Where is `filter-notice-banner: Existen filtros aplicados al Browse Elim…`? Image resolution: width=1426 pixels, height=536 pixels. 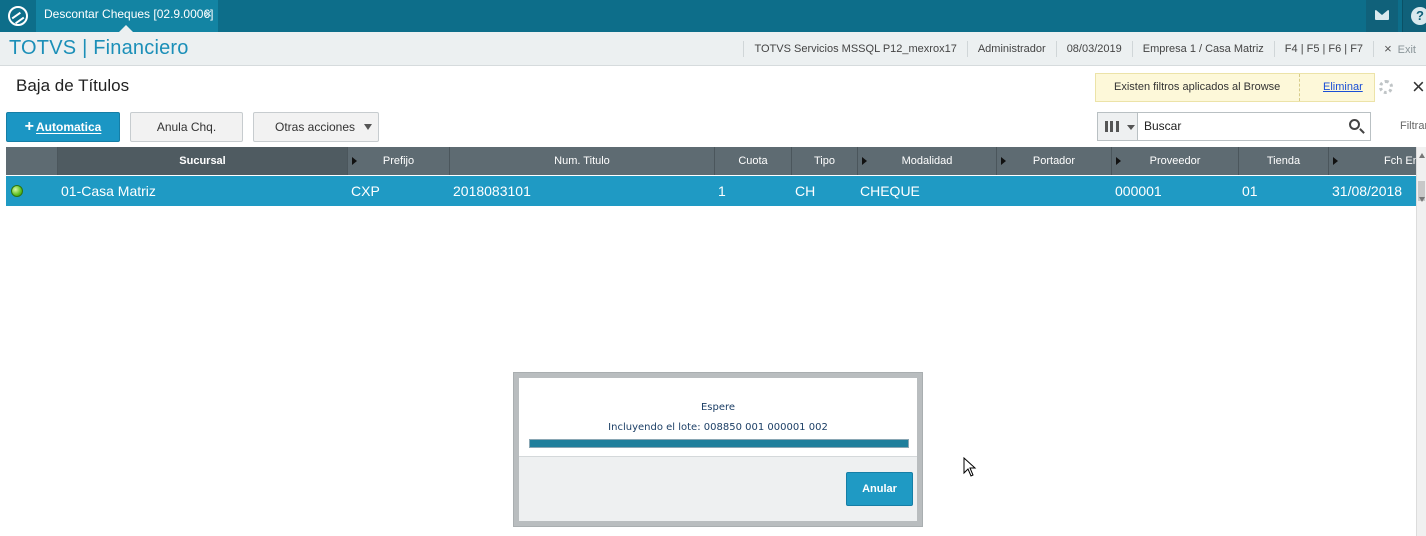 filter-notice-banner: Existen filtros aplicados al Browse Elim… is located at coordinates (1235, 87).